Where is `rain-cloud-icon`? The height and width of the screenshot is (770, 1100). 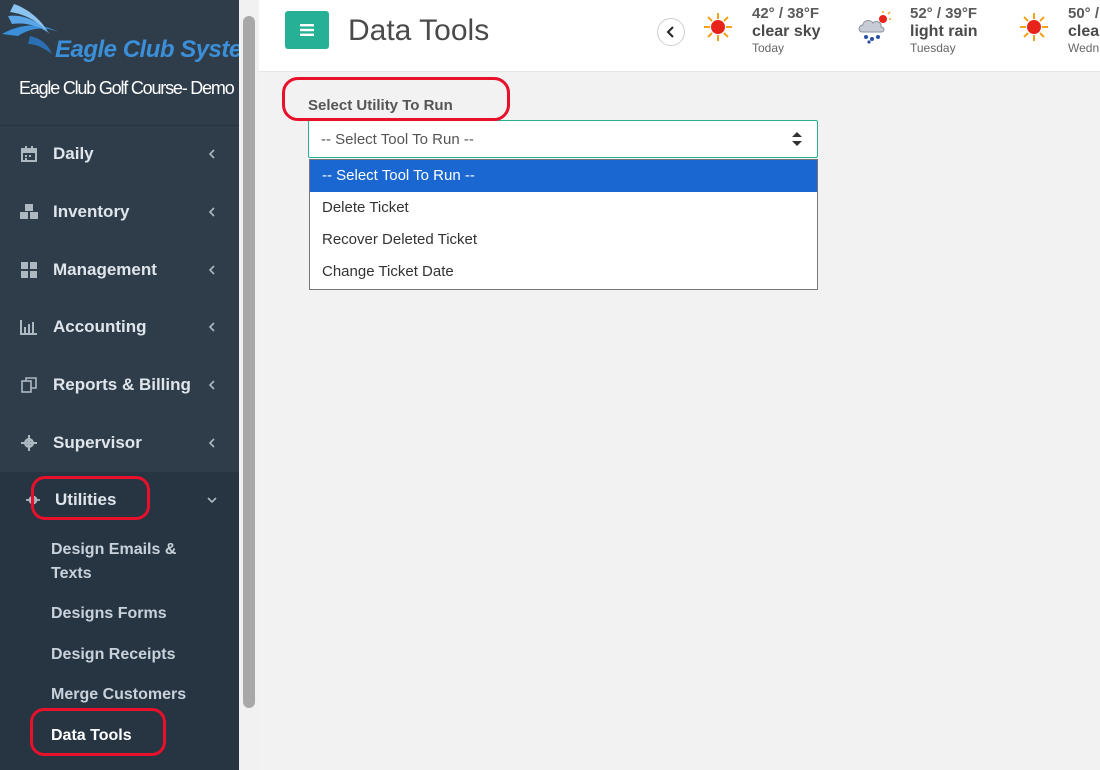
rain-cloud-icon is located at coordinates (874, 27).